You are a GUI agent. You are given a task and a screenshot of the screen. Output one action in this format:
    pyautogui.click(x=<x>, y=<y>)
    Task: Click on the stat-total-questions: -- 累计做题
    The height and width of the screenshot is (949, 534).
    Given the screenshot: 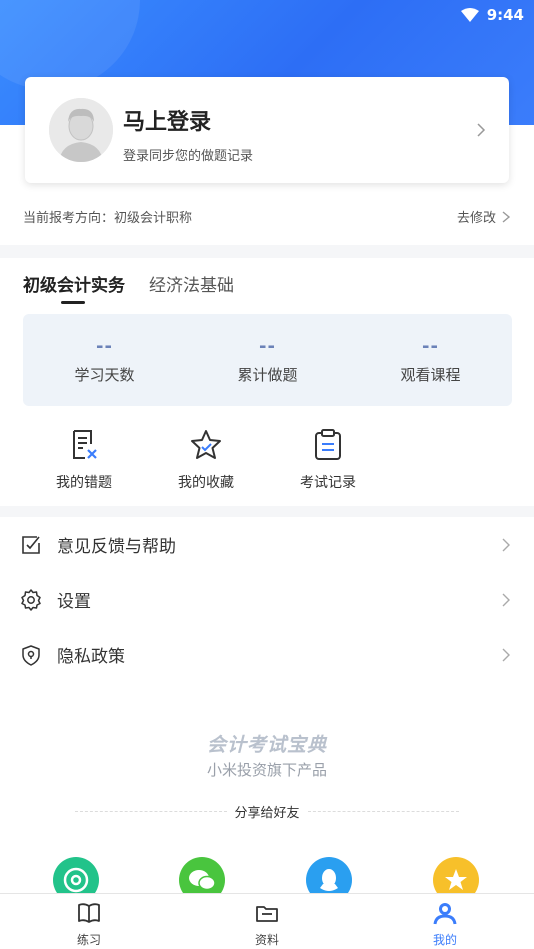 What is the action you would take?
    pyautogui.click(x=267, y=360)
    